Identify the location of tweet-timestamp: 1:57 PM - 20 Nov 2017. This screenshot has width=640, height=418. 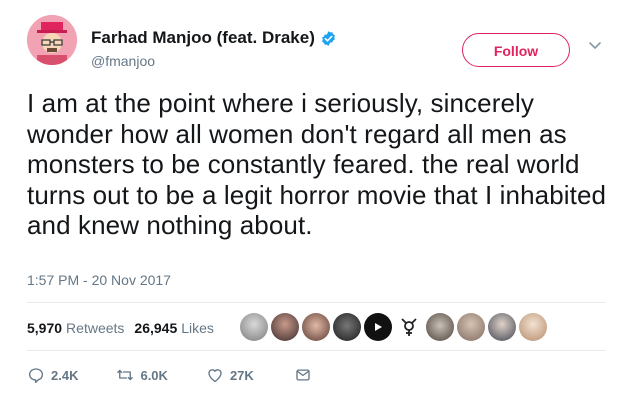
(99, 280).